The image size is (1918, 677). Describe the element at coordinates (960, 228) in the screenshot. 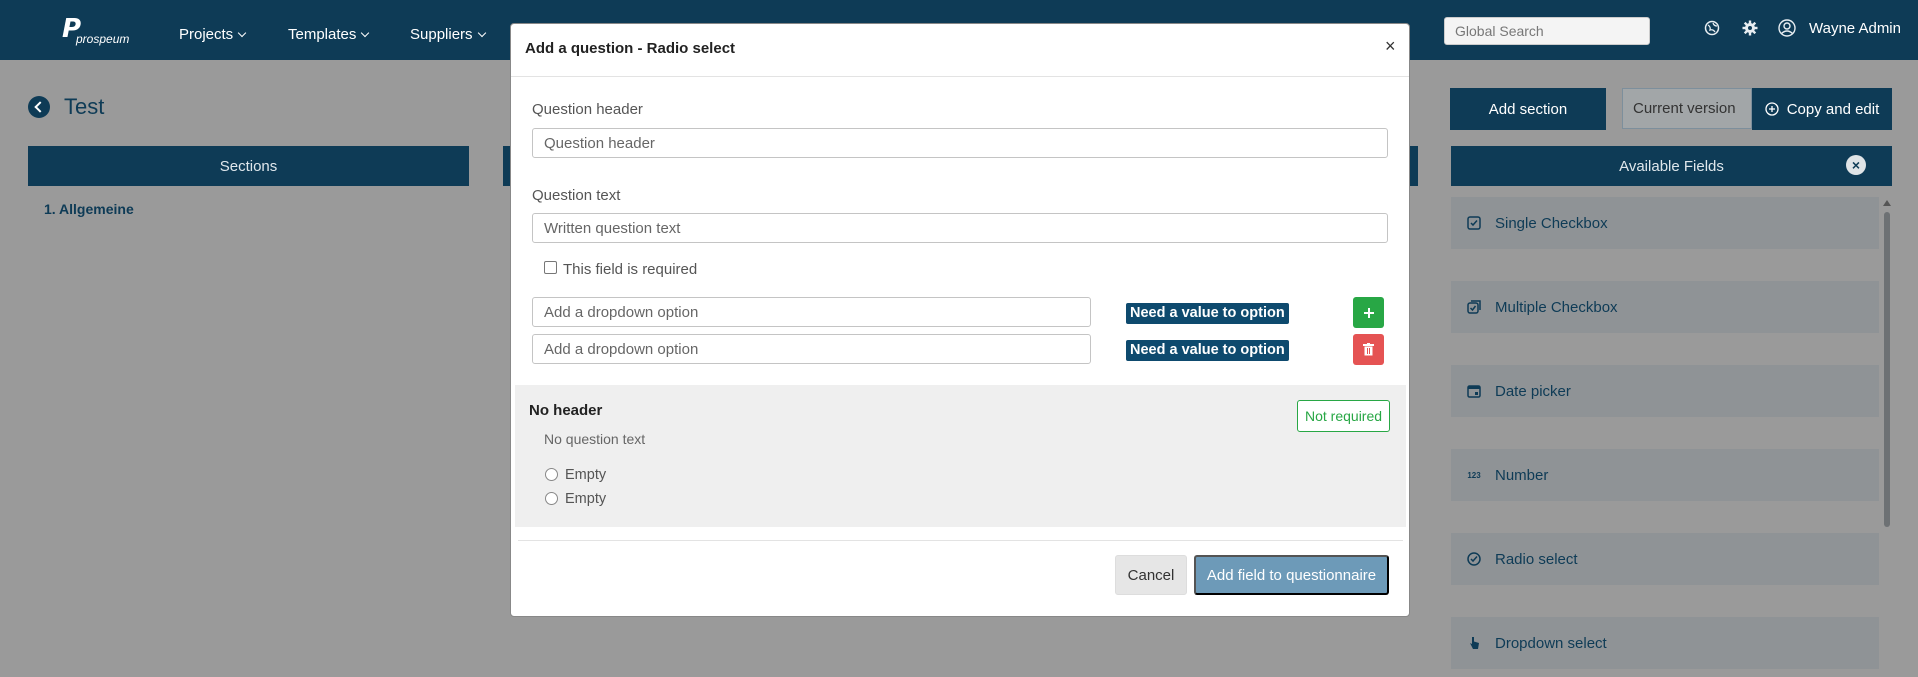

I see `question-text-input: Written question text` at that location.